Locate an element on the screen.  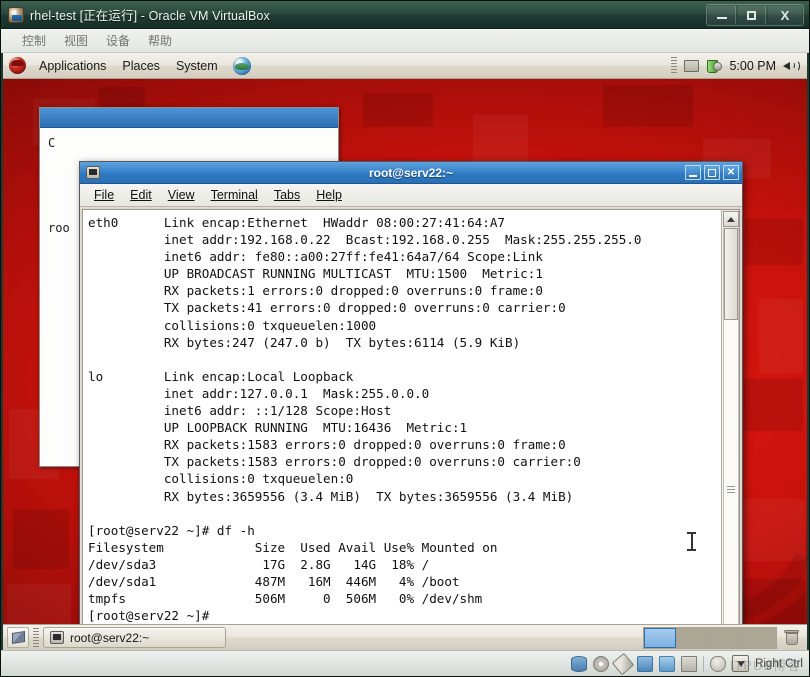
taskbar-item-terminal: root@serv22:~ is located at coordinates (134, 637).